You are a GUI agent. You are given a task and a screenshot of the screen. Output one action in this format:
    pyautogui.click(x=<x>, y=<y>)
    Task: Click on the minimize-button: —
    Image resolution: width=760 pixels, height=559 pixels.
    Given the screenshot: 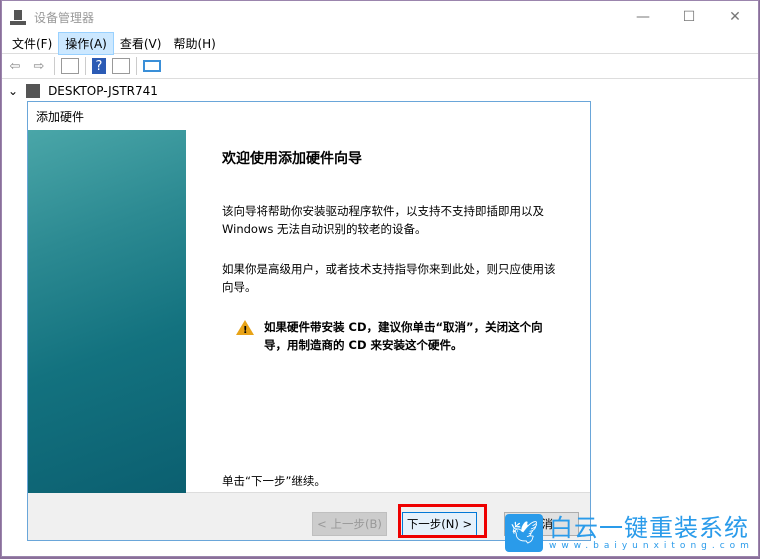 What is the action you would take?
    pyautogui.click(x=643, y=17)
    